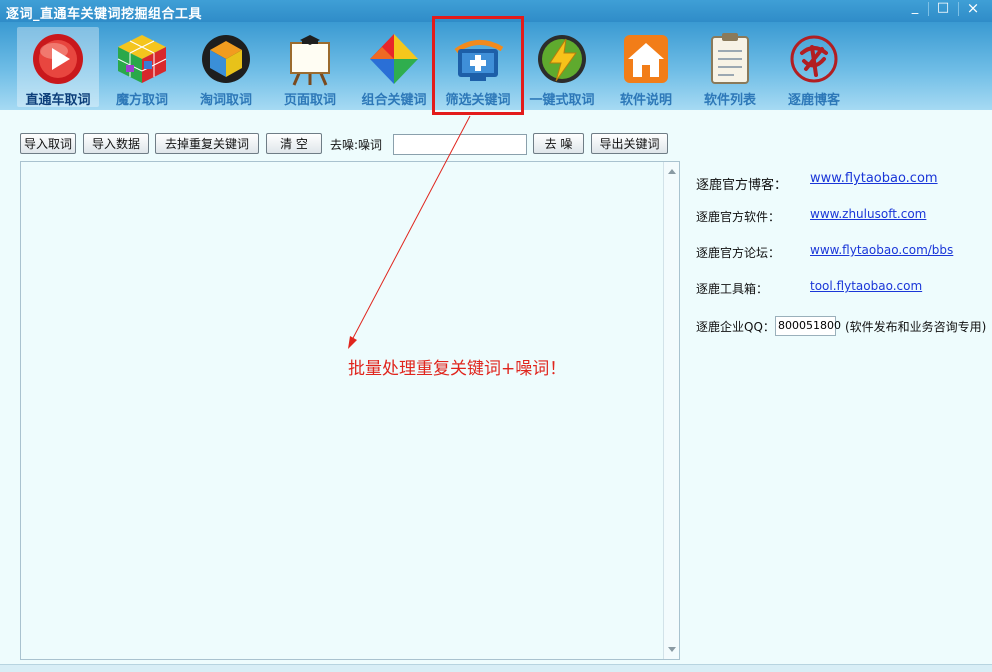 Image resolution: width=992 pixels, height=672 pixels. What do you see at coordinates (881, 250) in the screenshot?
I see `forum-link: www.flytaobao.com/bbs` at bounding box center [881, 250].